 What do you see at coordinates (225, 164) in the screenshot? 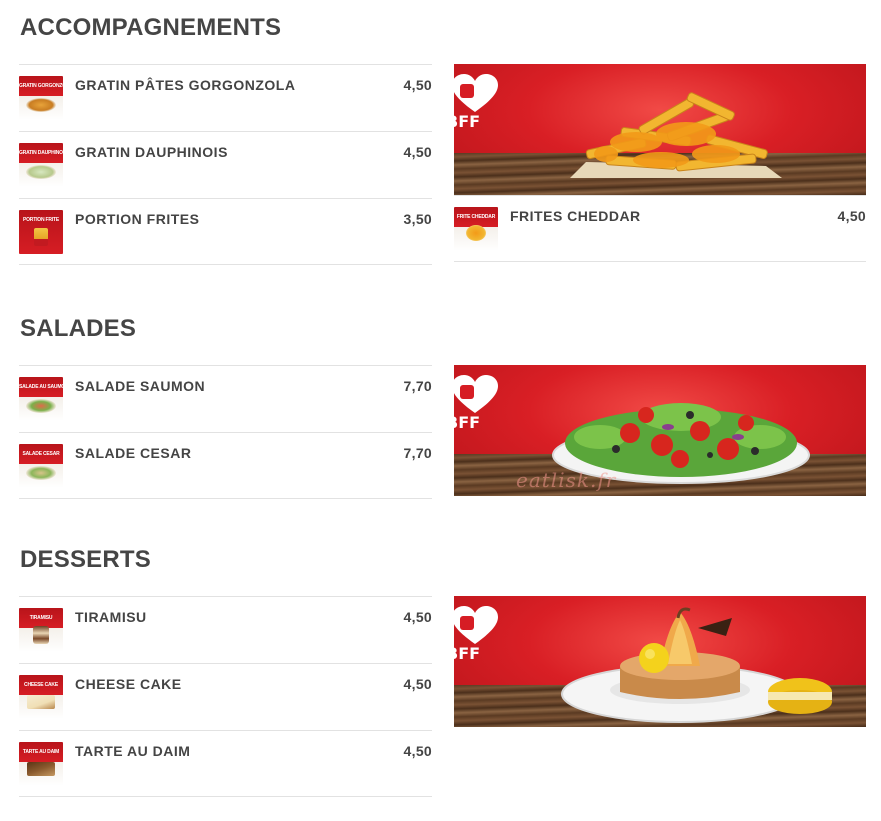
I see `menu-item: GRATIN DAUPHINOIS GRATIN DAUPHINOIS 4,50` at bounding box center [225, 164].